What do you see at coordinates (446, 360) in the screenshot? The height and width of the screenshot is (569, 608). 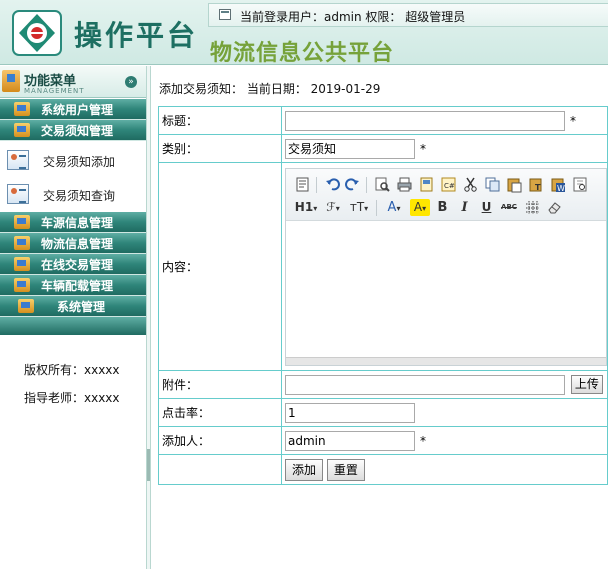 I see `editor-horizontal-scrollbar` at bounding box center [446, 360].